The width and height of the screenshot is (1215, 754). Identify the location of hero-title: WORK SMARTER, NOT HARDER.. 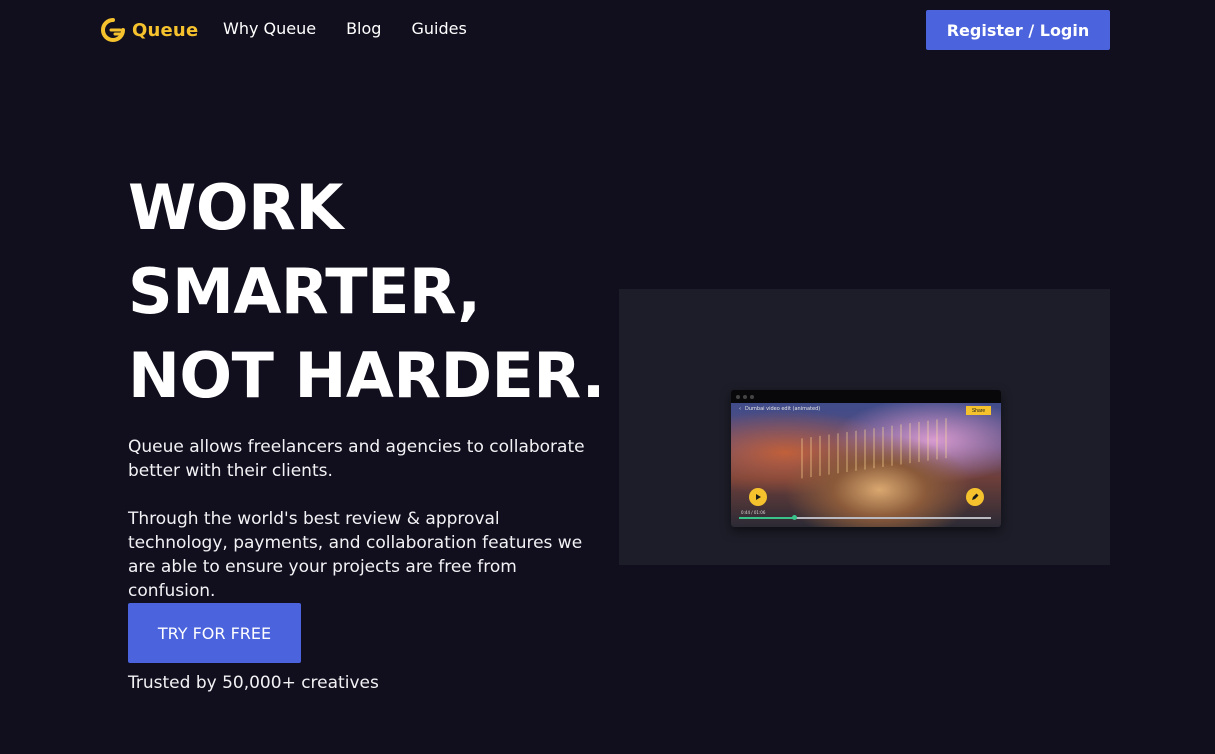
(366, 292).